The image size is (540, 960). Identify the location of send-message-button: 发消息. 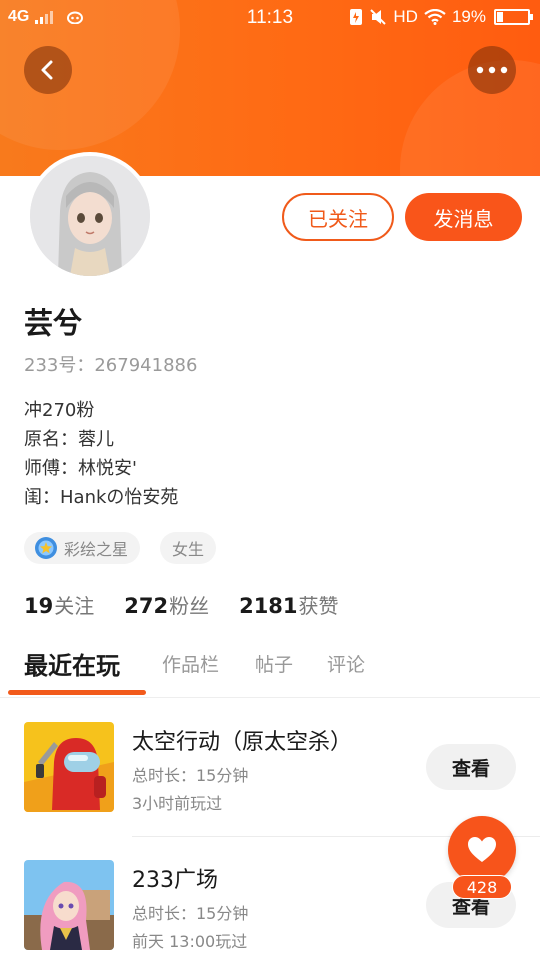
(463, 217).